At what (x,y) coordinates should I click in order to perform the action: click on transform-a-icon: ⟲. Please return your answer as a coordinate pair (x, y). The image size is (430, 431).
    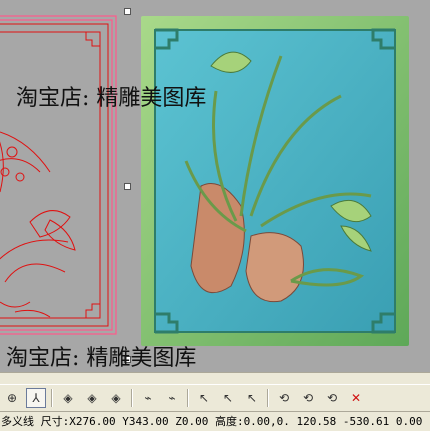
    Looking at the image, I should click on (284, 398).